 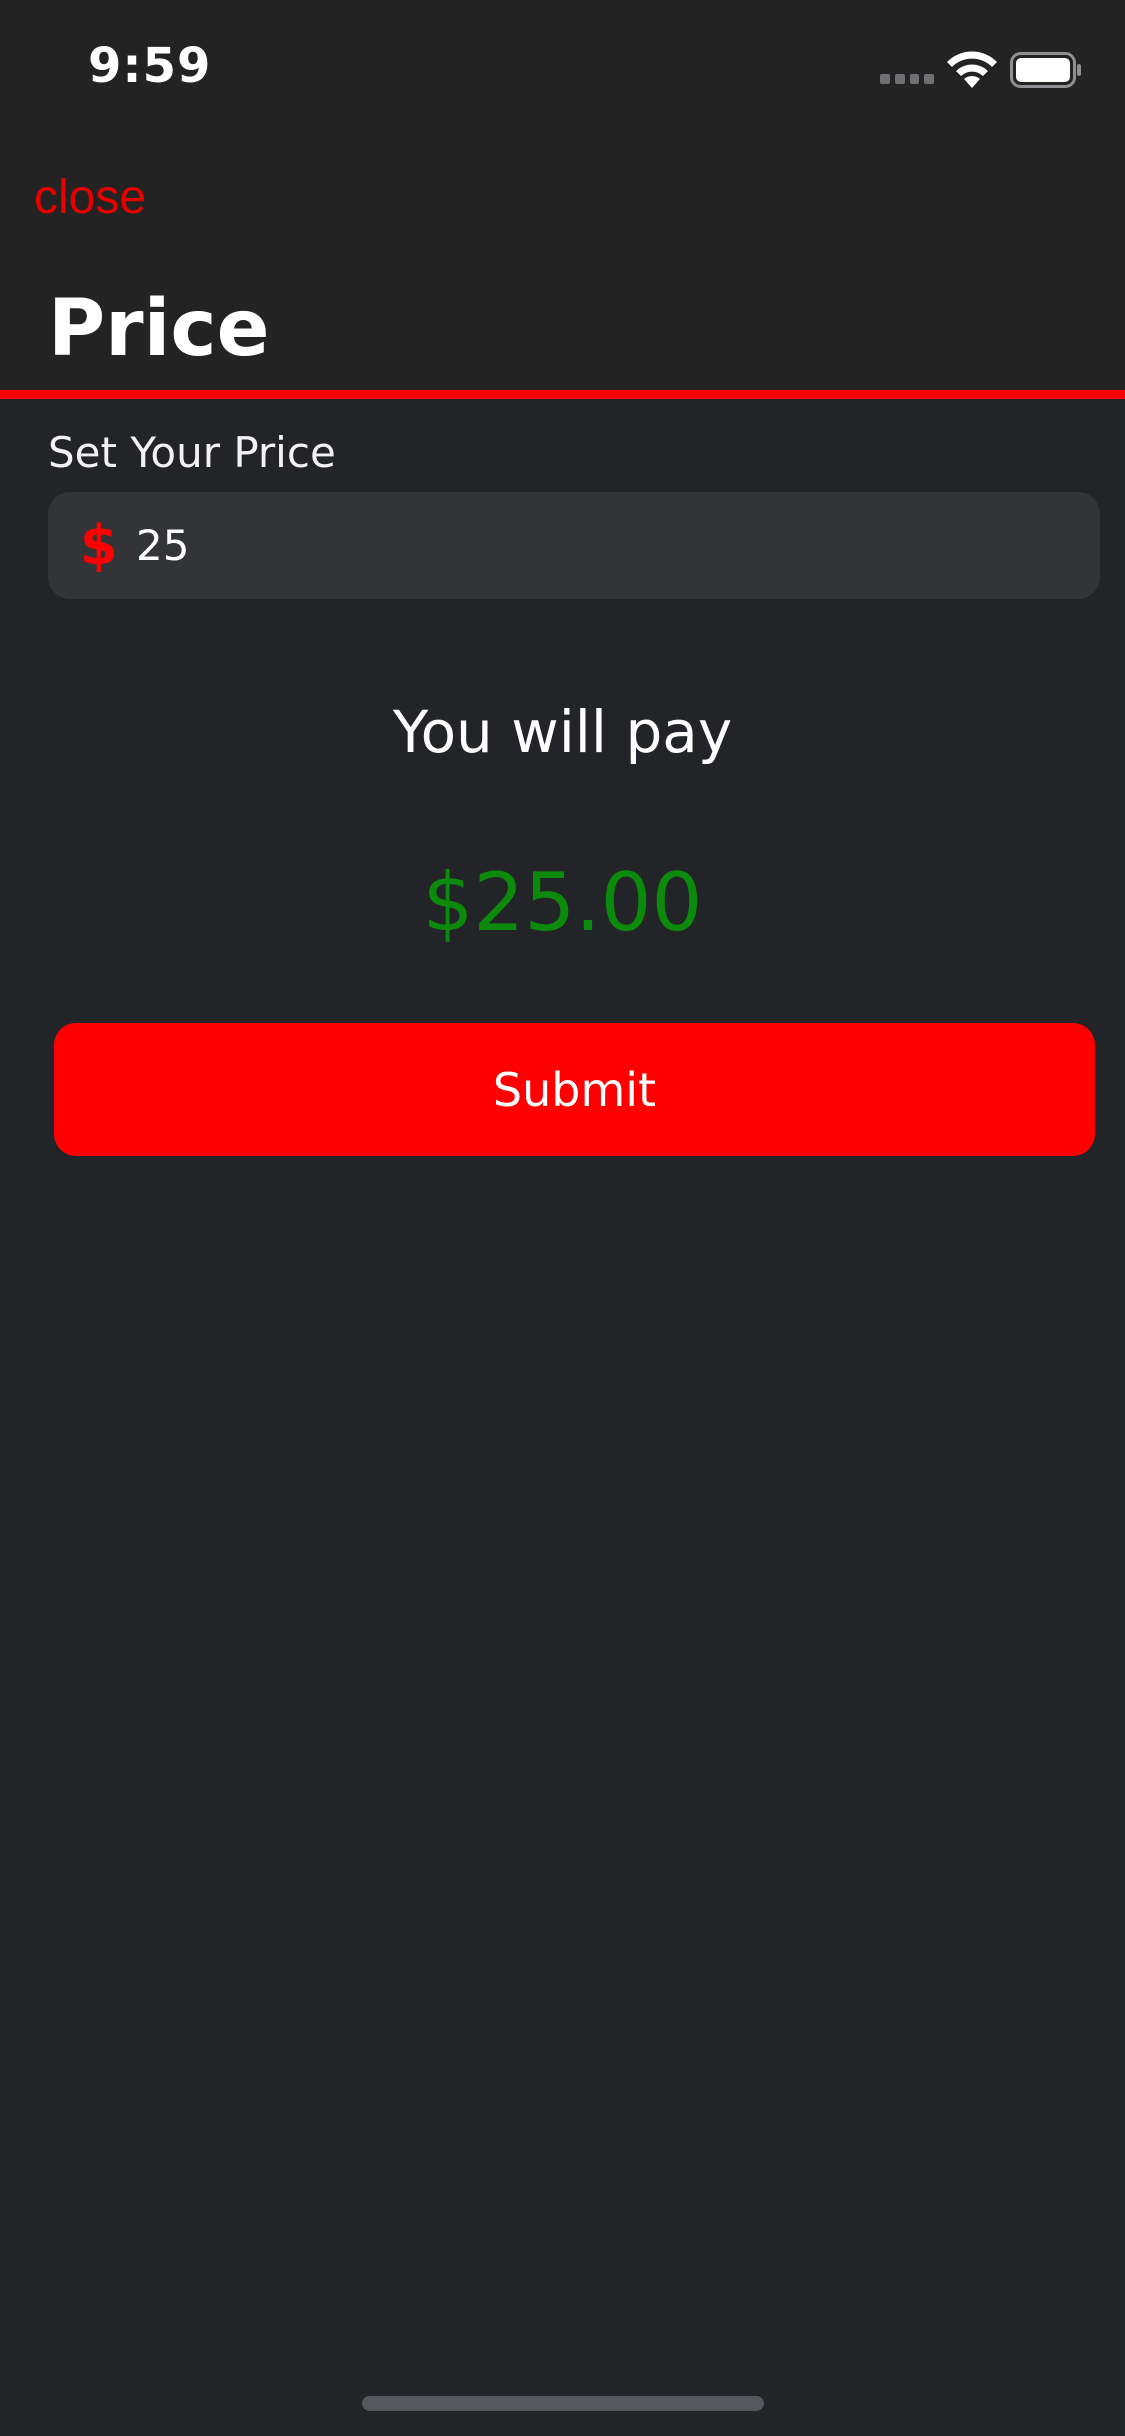 What do you see at coordinates (574, 1089) in the screenshot?
I see `submit-button: Submit` at bounding box center [574, 1089].